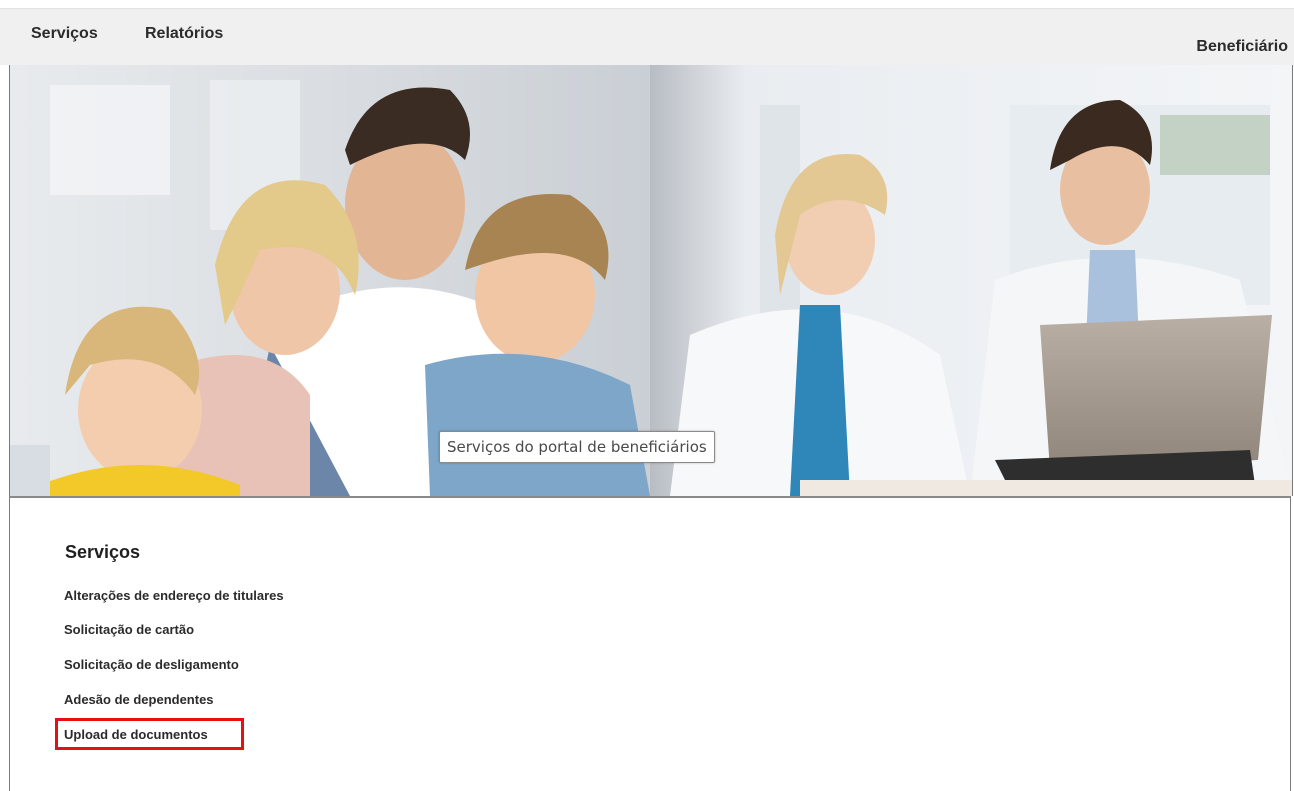  What do you see at coordinates (1242, 47) in the screenshot?
I see `user-role-label: Beneficiário` at bounding box center [1242, 47].